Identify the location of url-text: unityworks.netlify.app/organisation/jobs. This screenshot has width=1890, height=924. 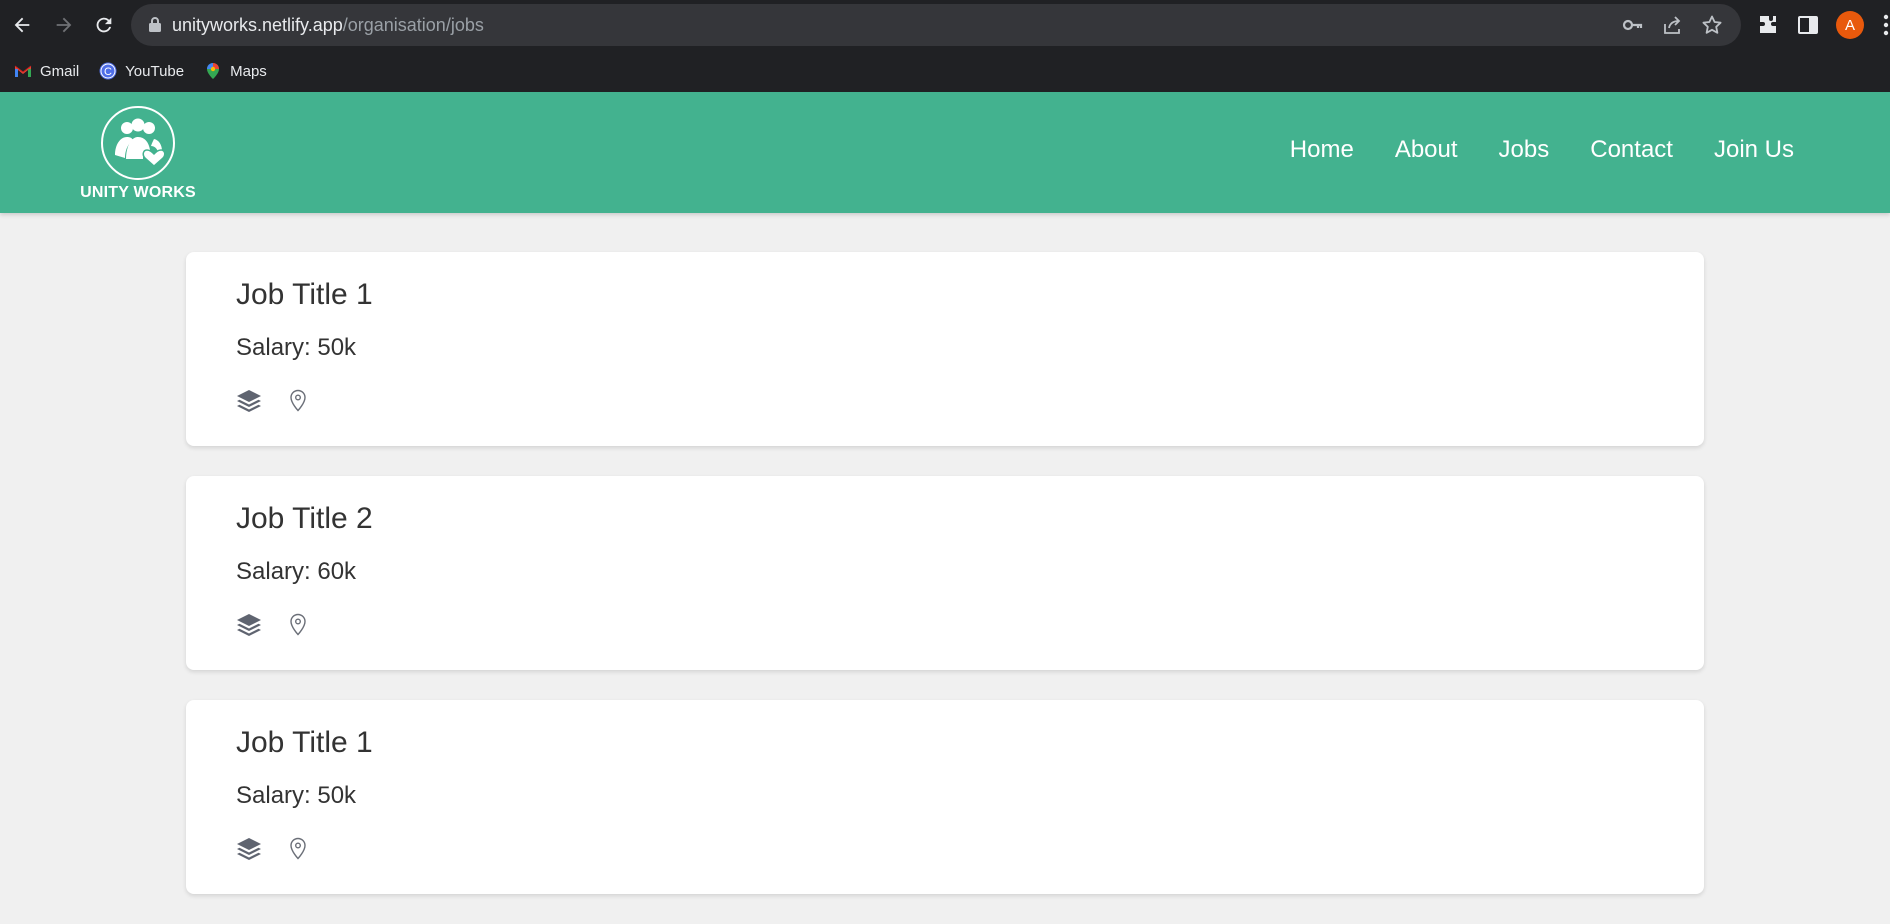
(328, 25).